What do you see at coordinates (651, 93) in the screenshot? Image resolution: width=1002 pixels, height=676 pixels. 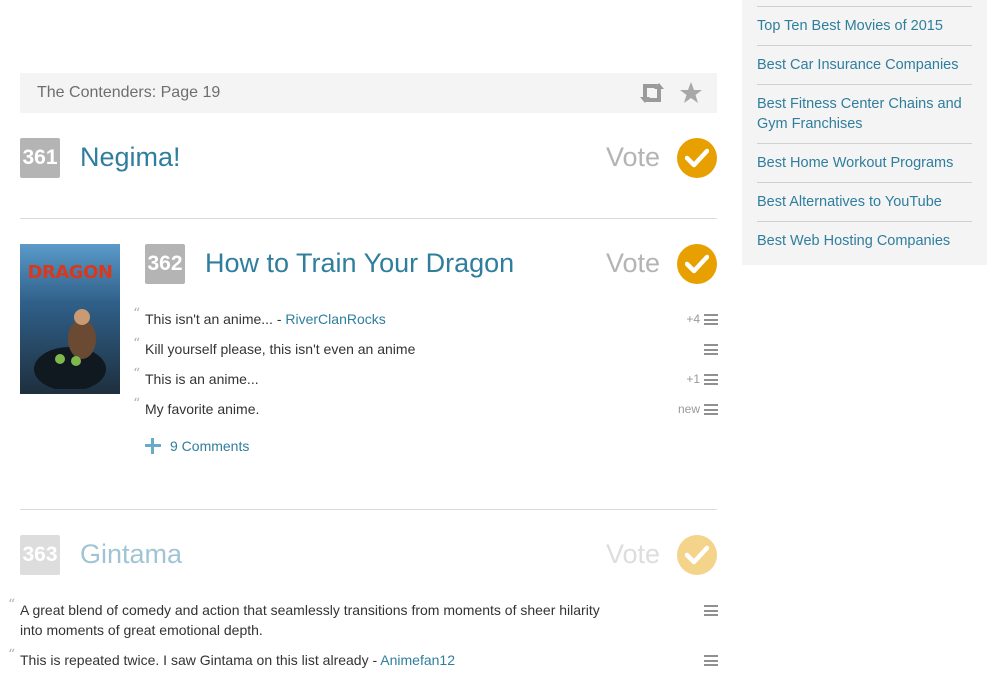 I see `retweet-icon` at bounding box center [651, 93].